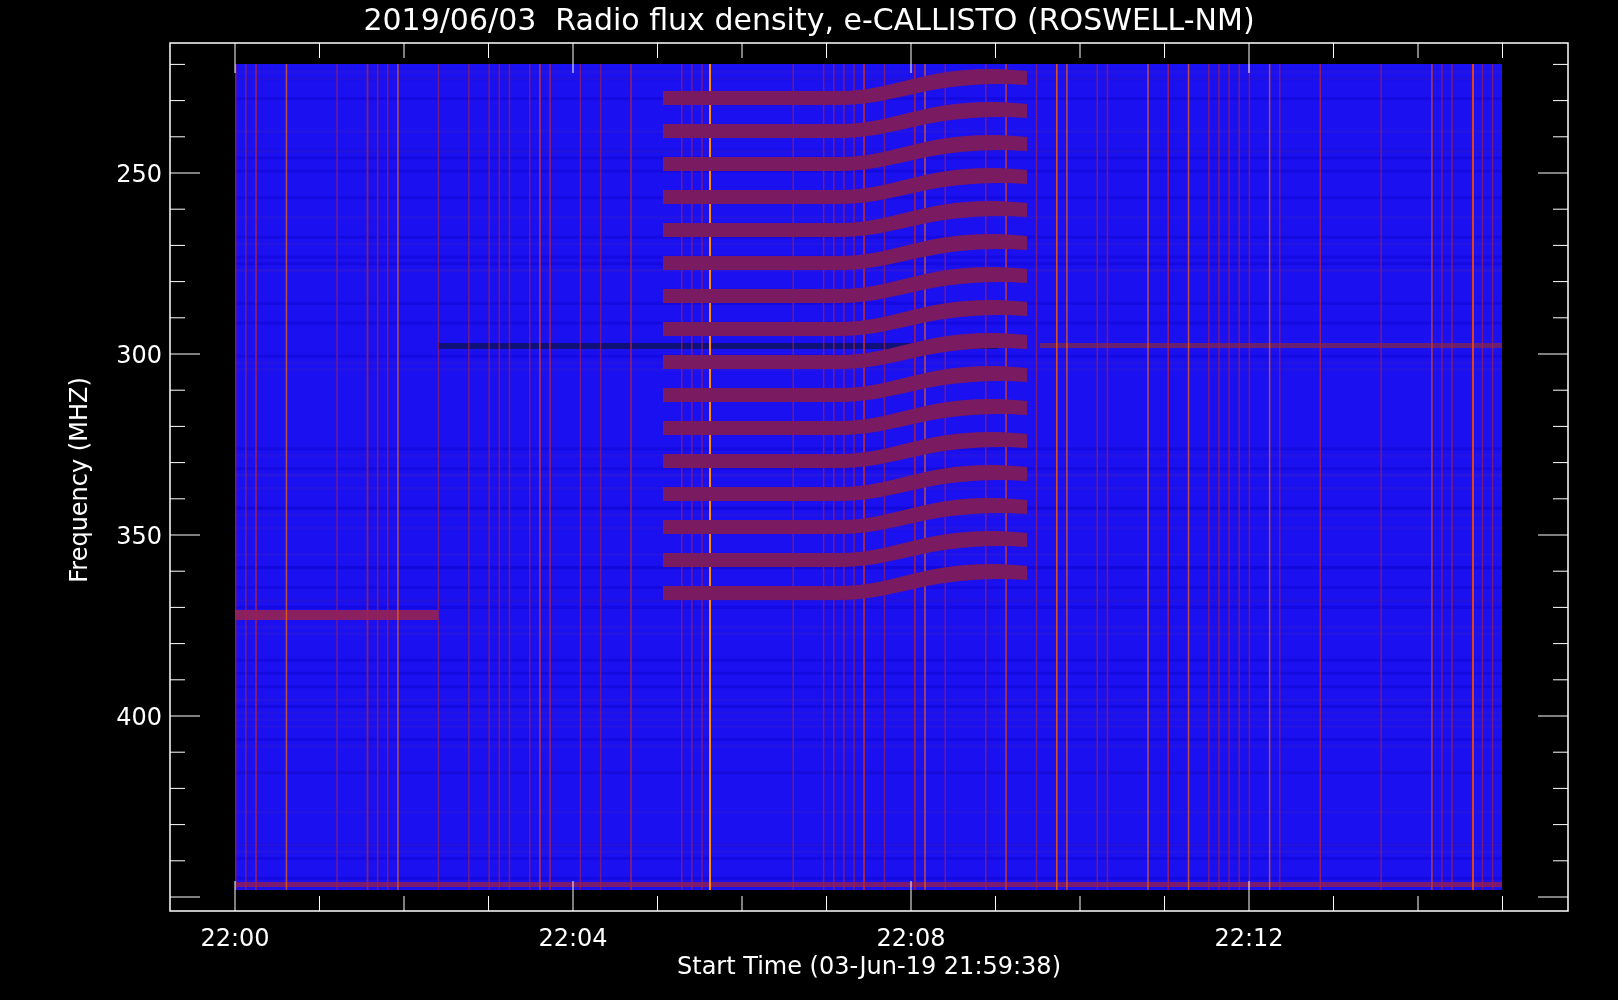  I want to click on x-tick-label: 22:08, so click(911, 938).